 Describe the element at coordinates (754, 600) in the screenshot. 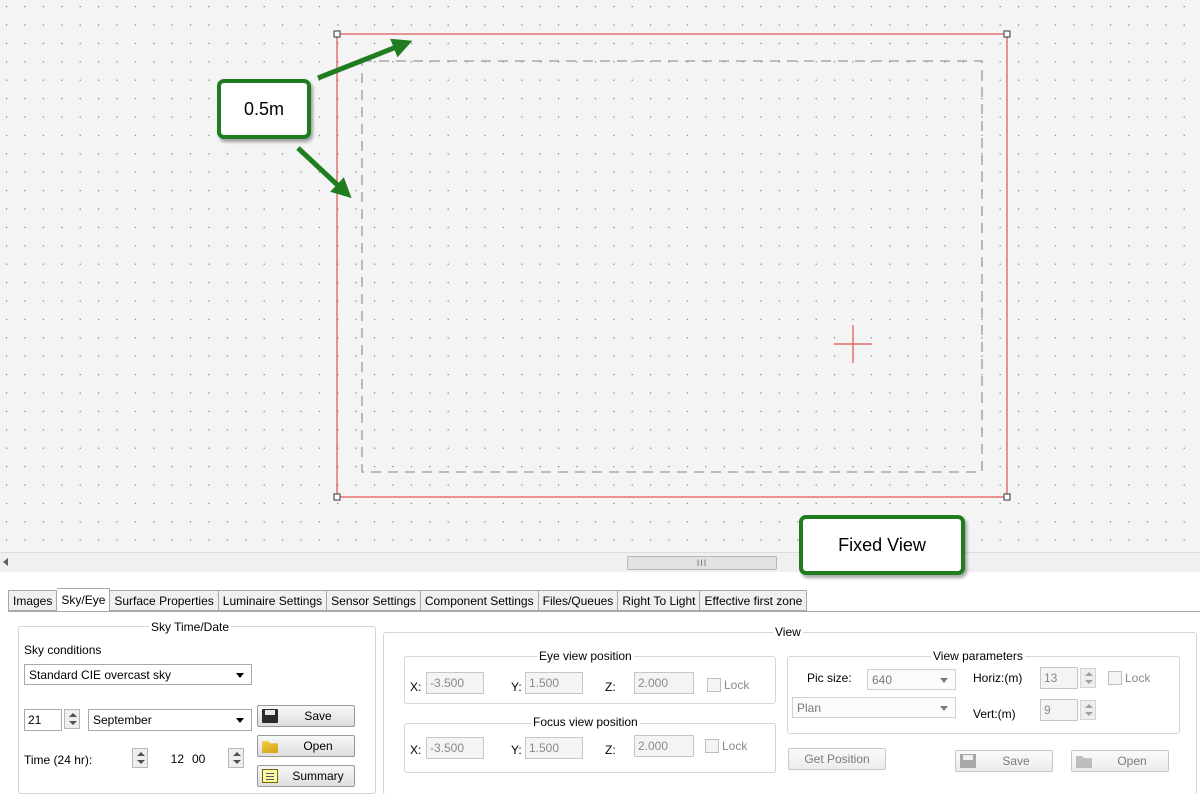

I see `tab-effective-first-zone: Effective first zone` at that location.